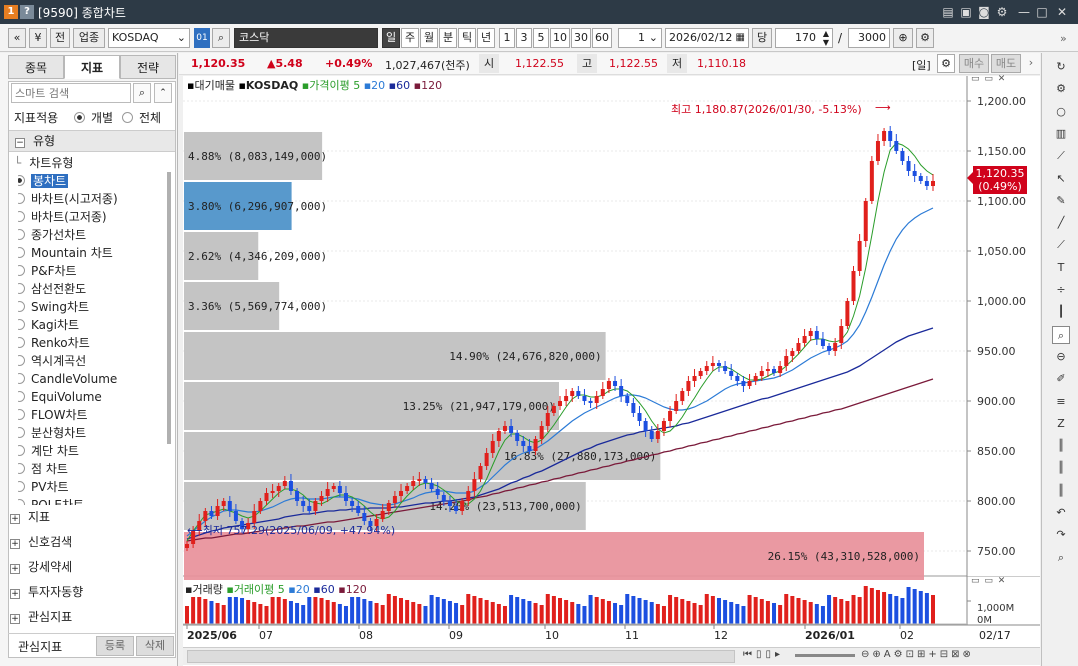  I want to click on chart-type-item: 역시계곡선, so click(91, 361).